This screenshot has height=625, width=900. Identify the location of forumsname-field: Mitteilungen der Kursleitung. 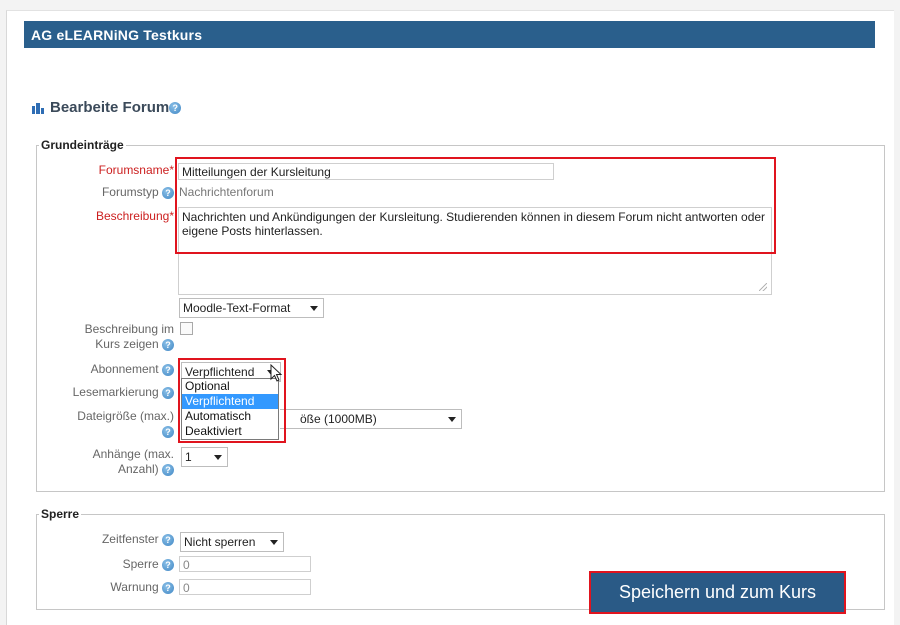
(366, 171).